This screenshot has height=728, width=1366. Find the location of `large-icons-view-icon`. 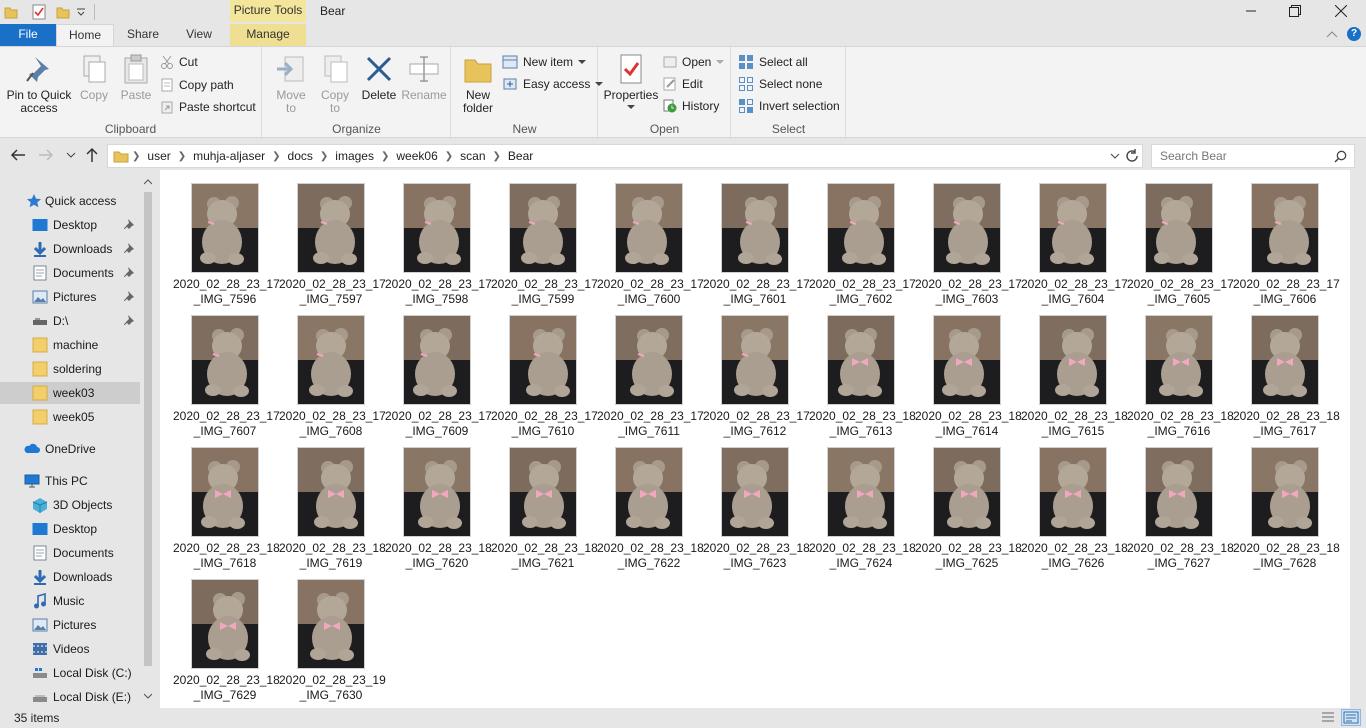

large-icons-view-icon is located at coordinates (1351, 717).